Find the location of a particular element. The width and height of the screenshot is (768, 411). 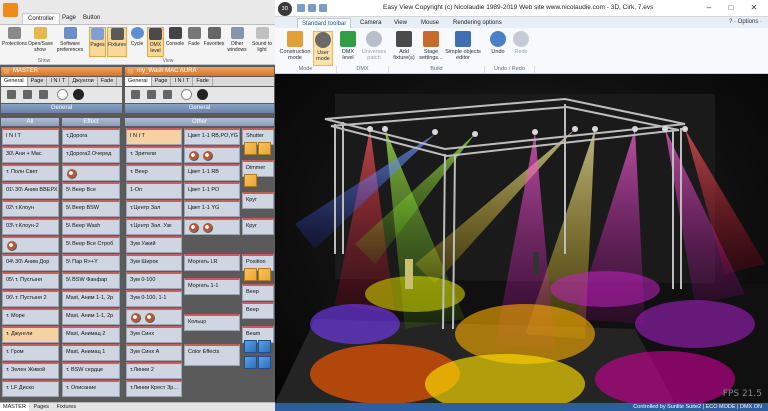

color-effects-button: Color Effects is located at coordinates (212, 355).